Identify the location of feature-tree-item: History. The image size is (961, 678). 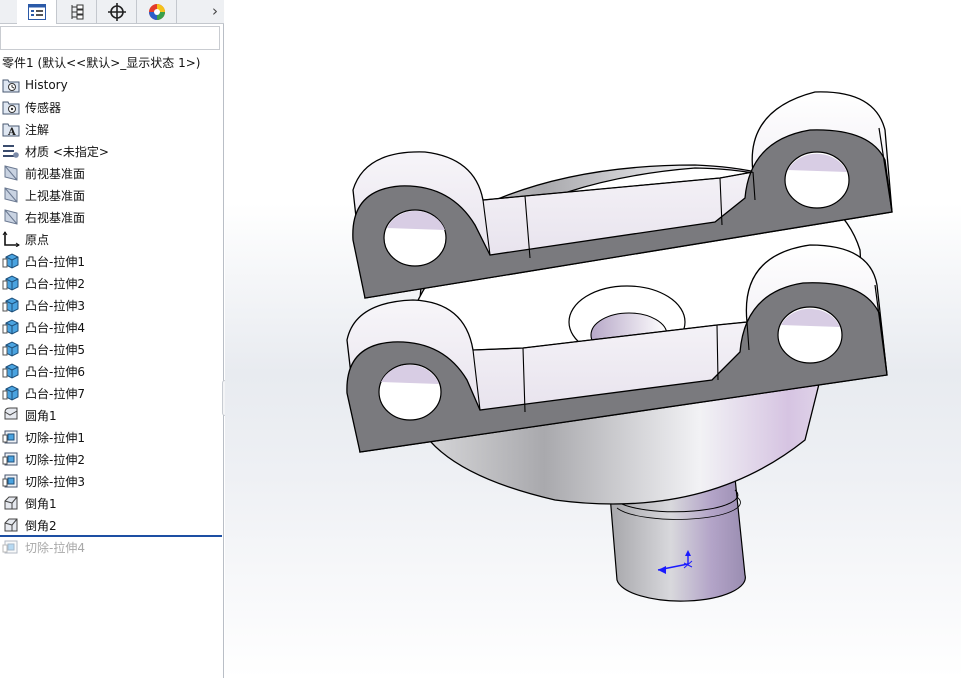
(111, 85).